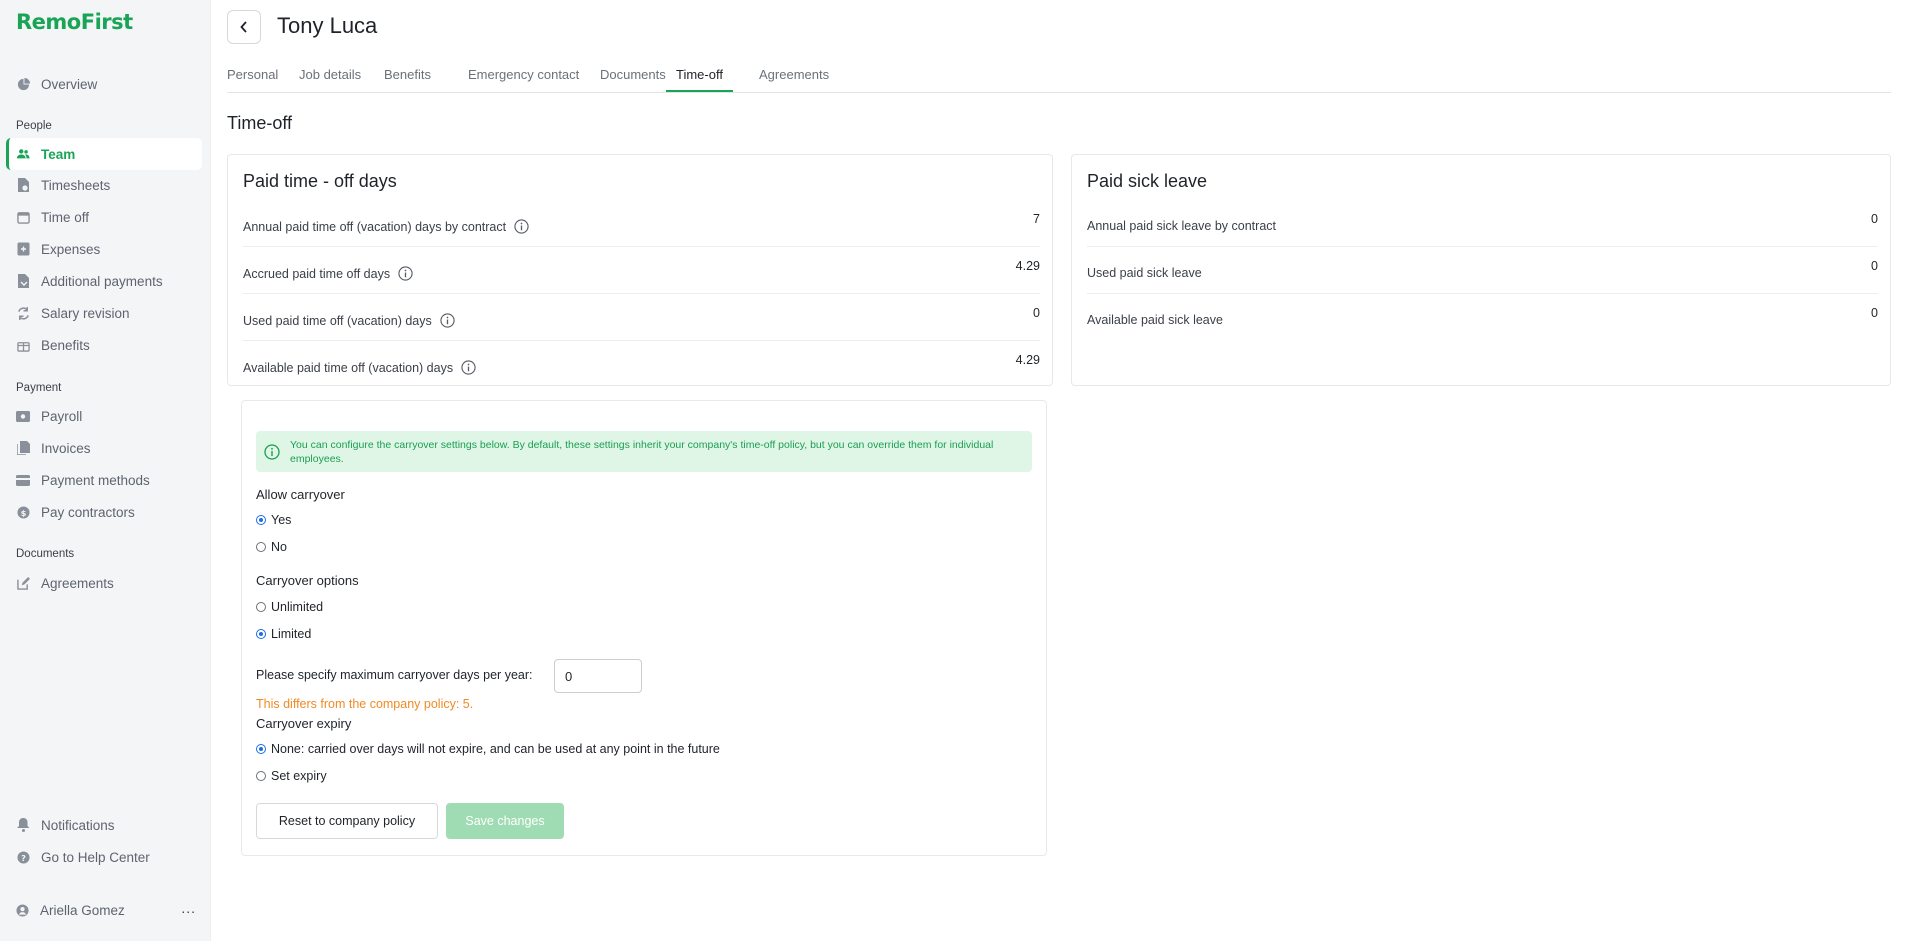 Image resolution: width=1918 pixels, height=941 pixels. What do you see at coordinates (347, 821) in the screenshot?
I see `reset-to-company-policy-button: Reset to company policy` at bounding box center [347, 821].